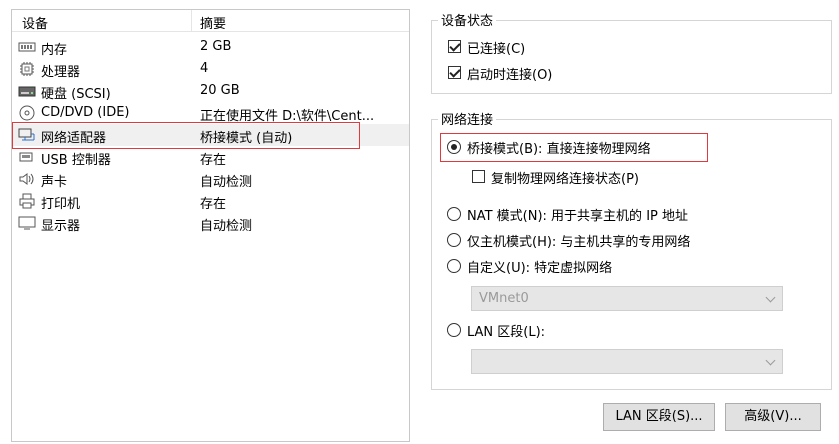 The image size is (839, 444). What do you see at coordinates (467, 19) in the screenshot?
I see `device-status-title: 设备状态` at bounding box center [467, 19].